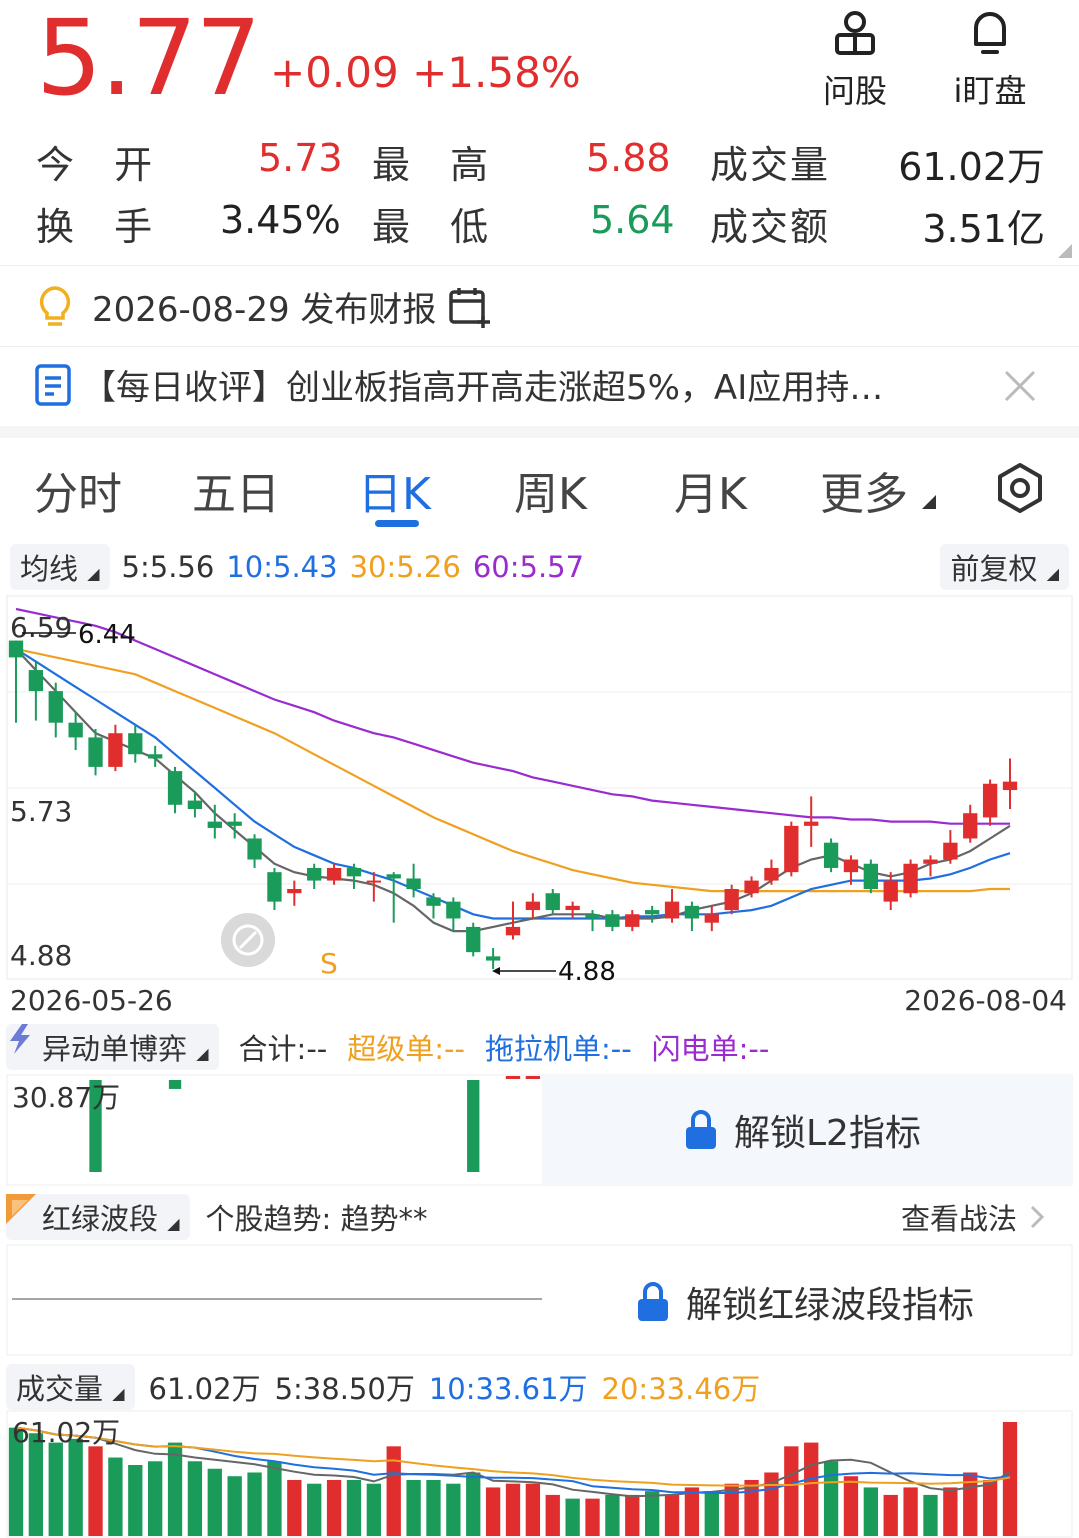 Image resolution: width=1079 pixels, height=1538 pixels. What do you see at coordinates (70, 1387) in the screenshot?
I see `volume-selector: 成交量 ◢` at bounding box center [70, 1387].